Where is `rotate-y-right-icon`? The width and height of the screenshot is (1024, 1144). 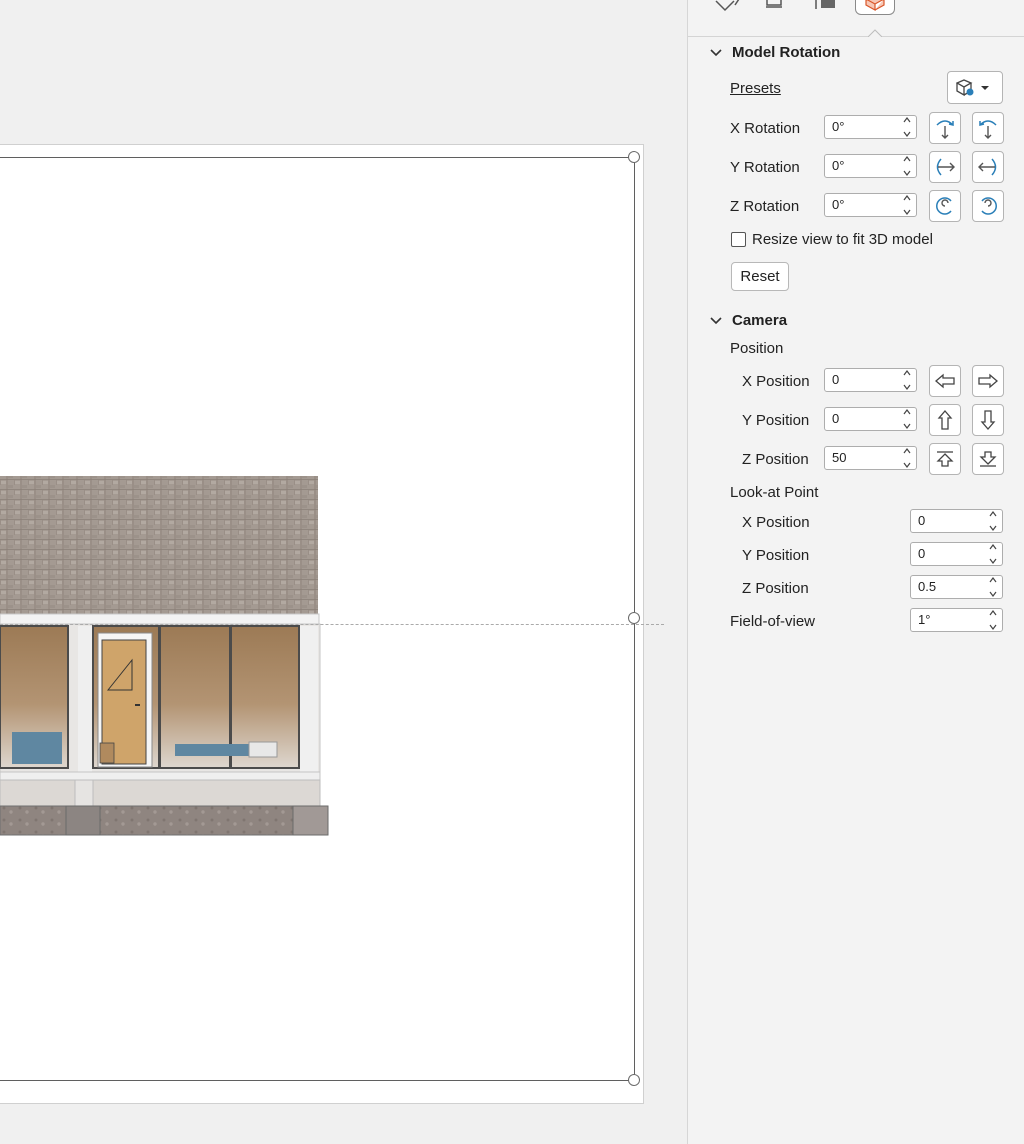
rotate-y-right-icon is located at coordinates (987, 167).